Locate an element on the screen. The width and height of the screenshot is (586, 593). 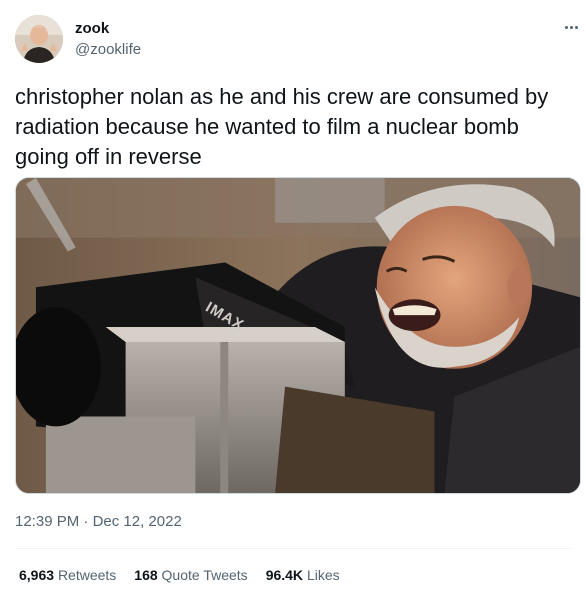
likes-count: 96.4K is located at coordinates (284, 575).